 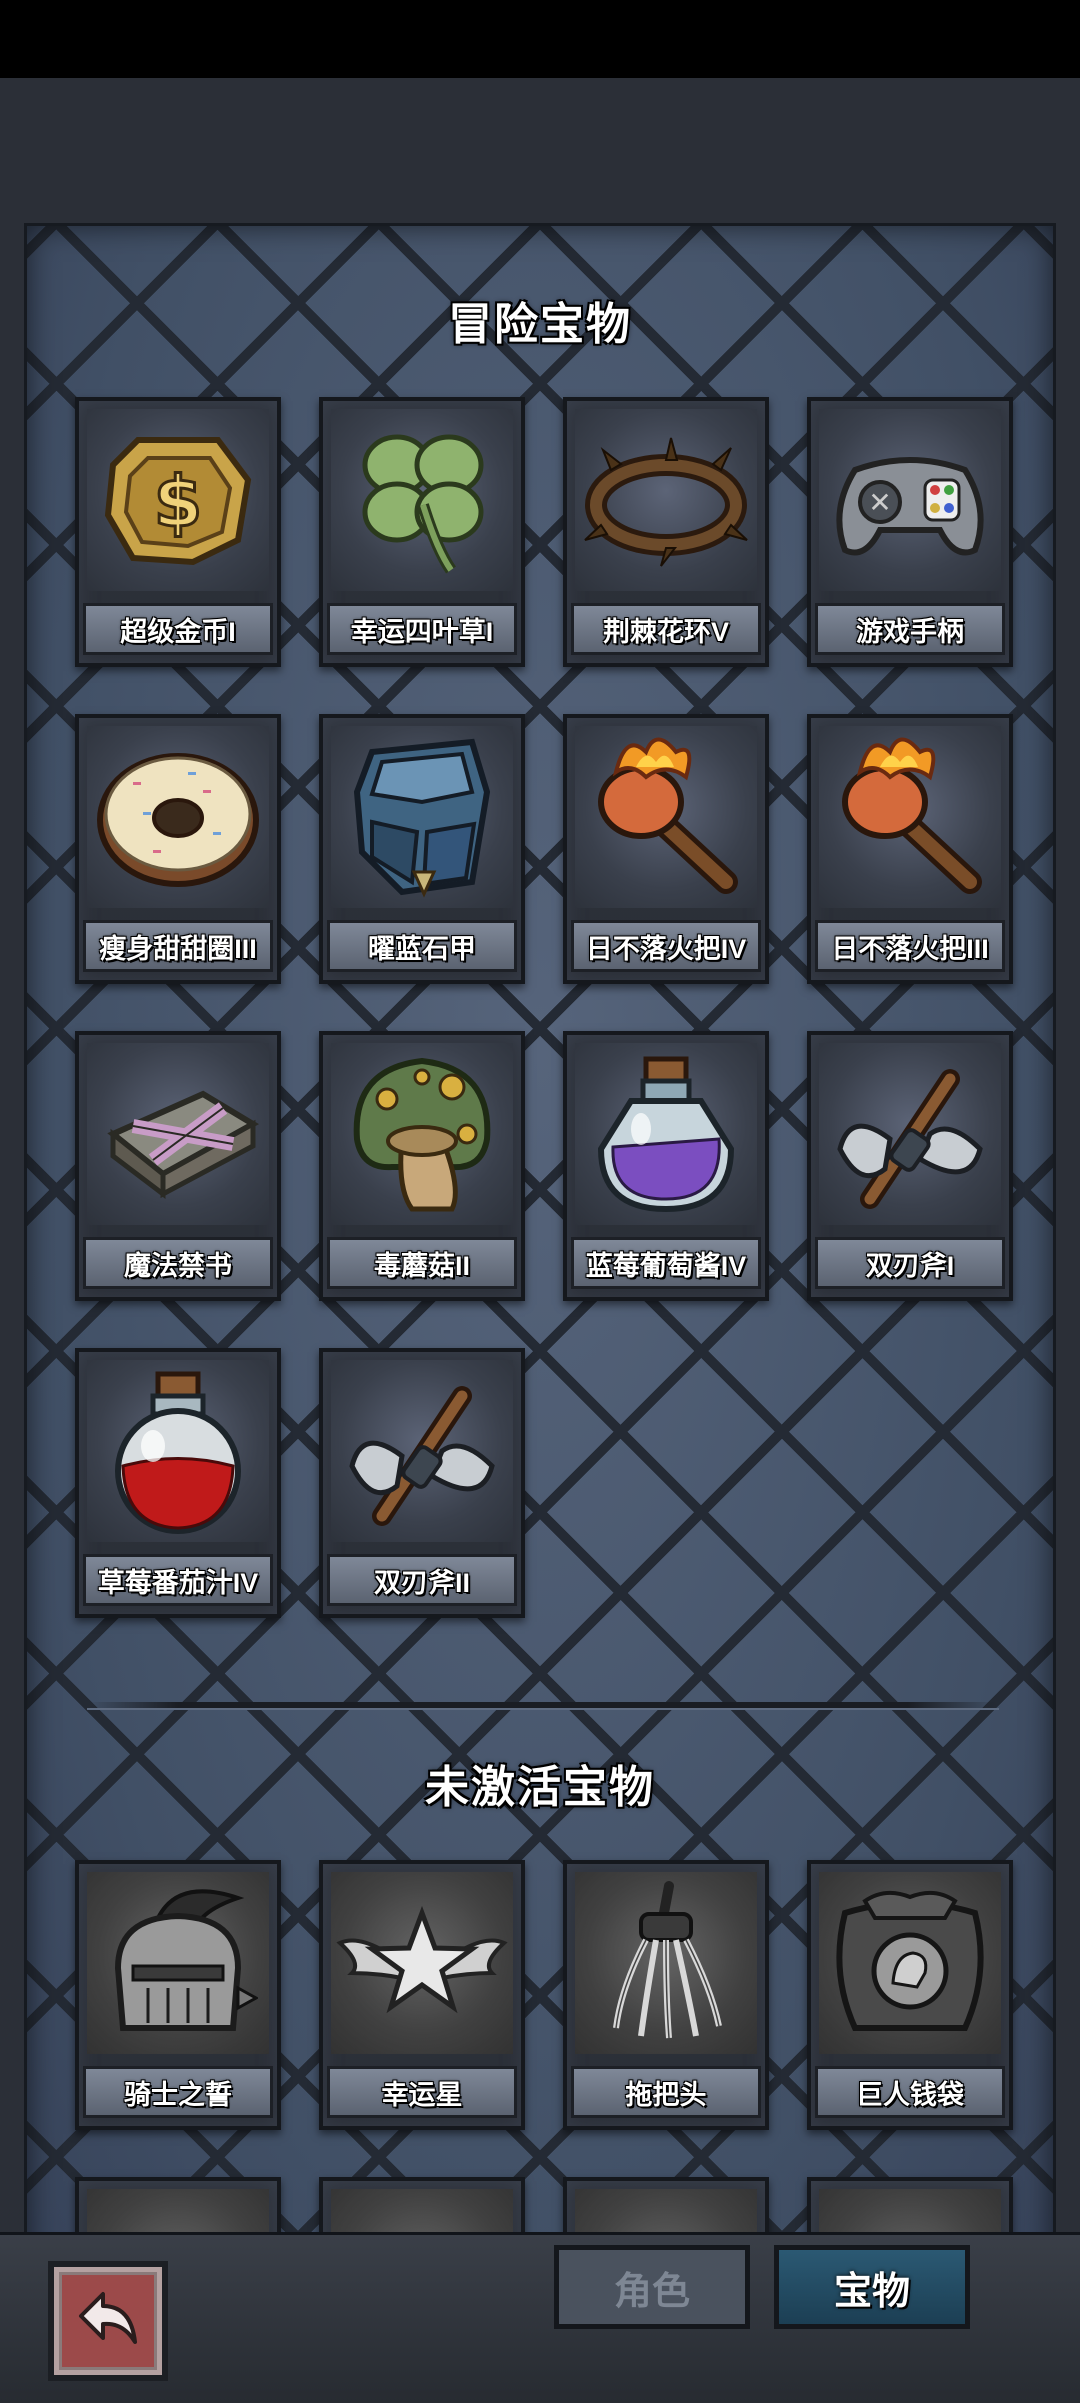 I want to click on active-treasure-card: 双刃斧I, so click(x=910, y=1166).